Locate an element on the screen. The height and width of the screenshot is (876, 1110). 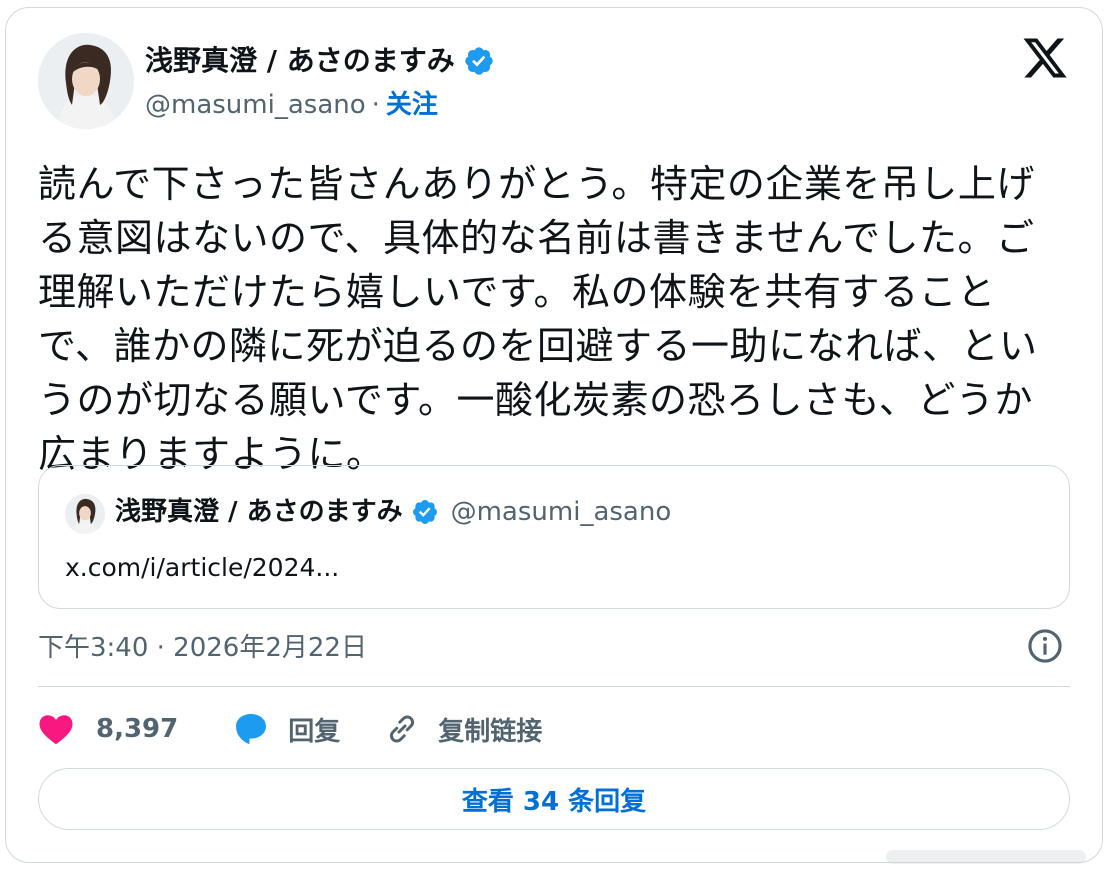
like-count: 8,397 is located at coordinates (137, 729).